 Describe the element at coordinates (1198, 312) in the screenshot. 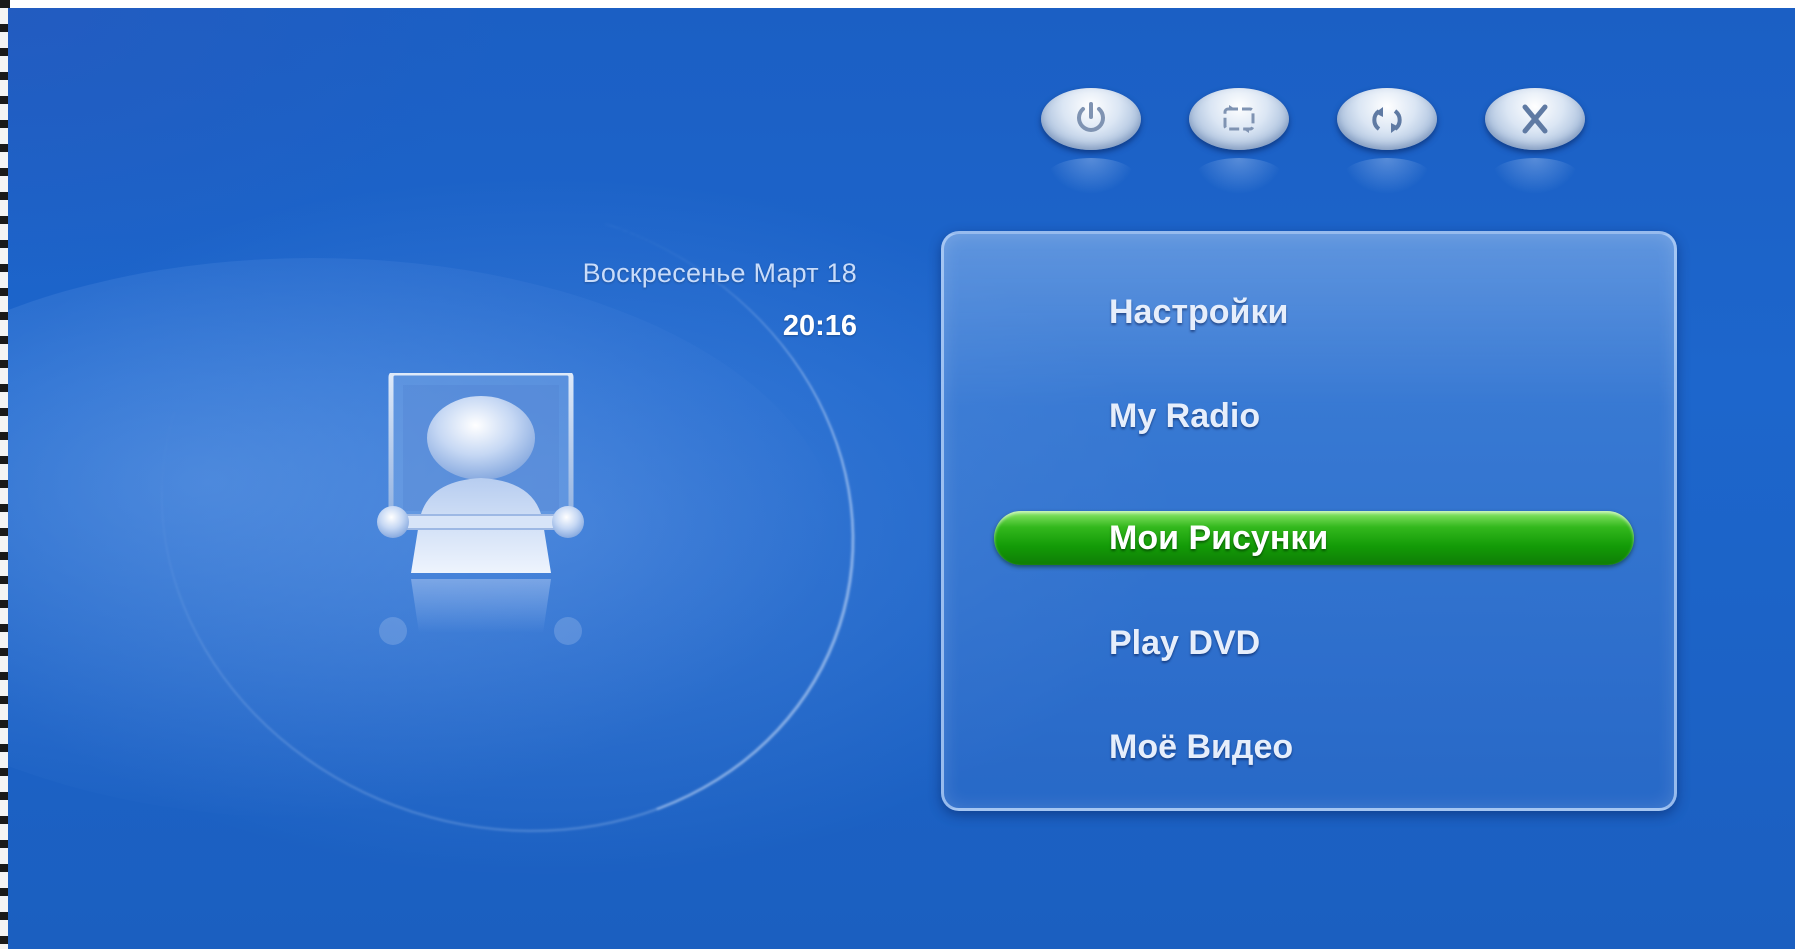

I see `menu-item-settings: Настройки` at that location.